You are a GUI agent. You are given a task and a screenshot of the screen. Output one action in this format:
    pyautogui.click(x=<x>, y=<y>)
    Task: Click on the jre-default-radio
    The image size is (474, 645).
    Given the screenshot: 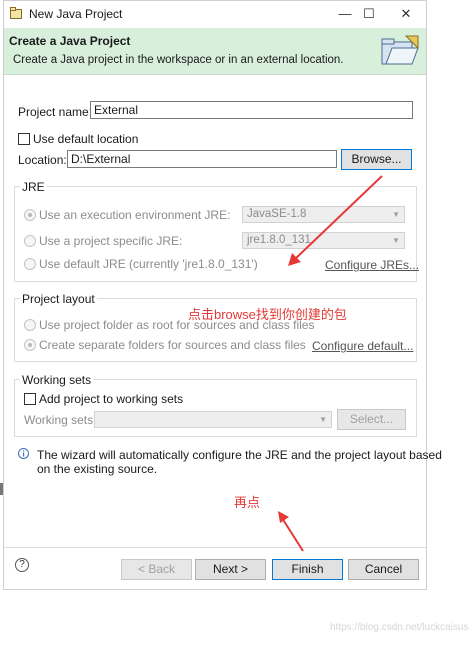 What is the action you would take?
    pyautogui.click(x=30, y=264)
    